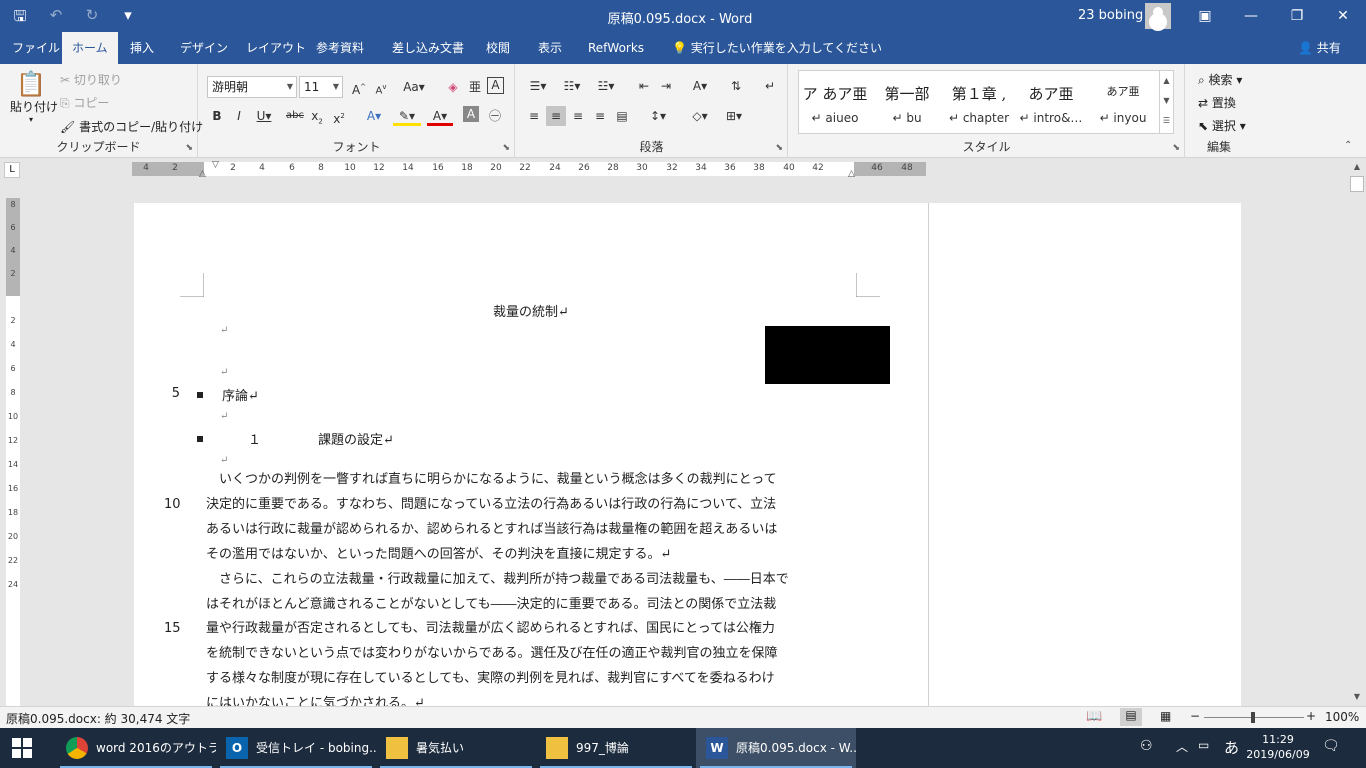 This screenshot has width=1366, height=768. I want to click on character-shading-icon: A, so click(471, 114).